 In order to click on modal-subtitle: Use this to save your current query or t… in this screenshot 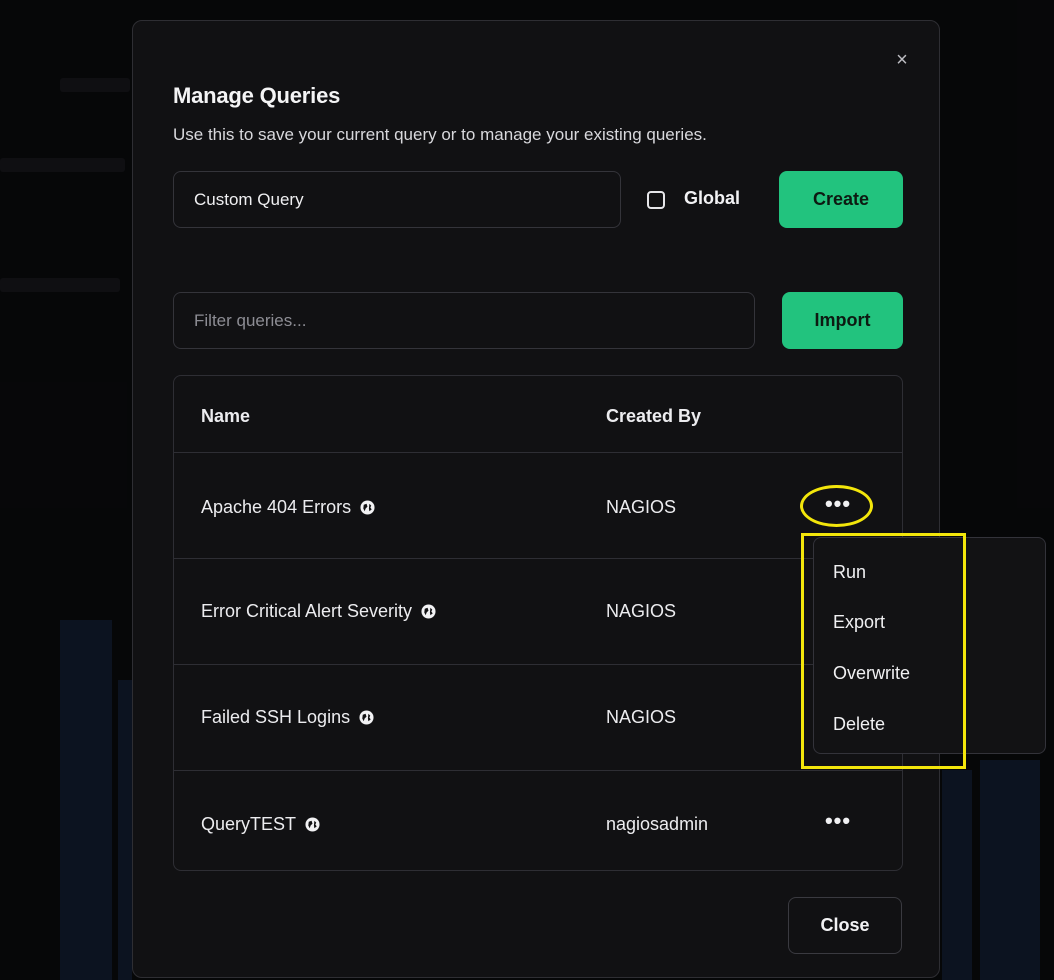, I will do `click(440, 134)`.